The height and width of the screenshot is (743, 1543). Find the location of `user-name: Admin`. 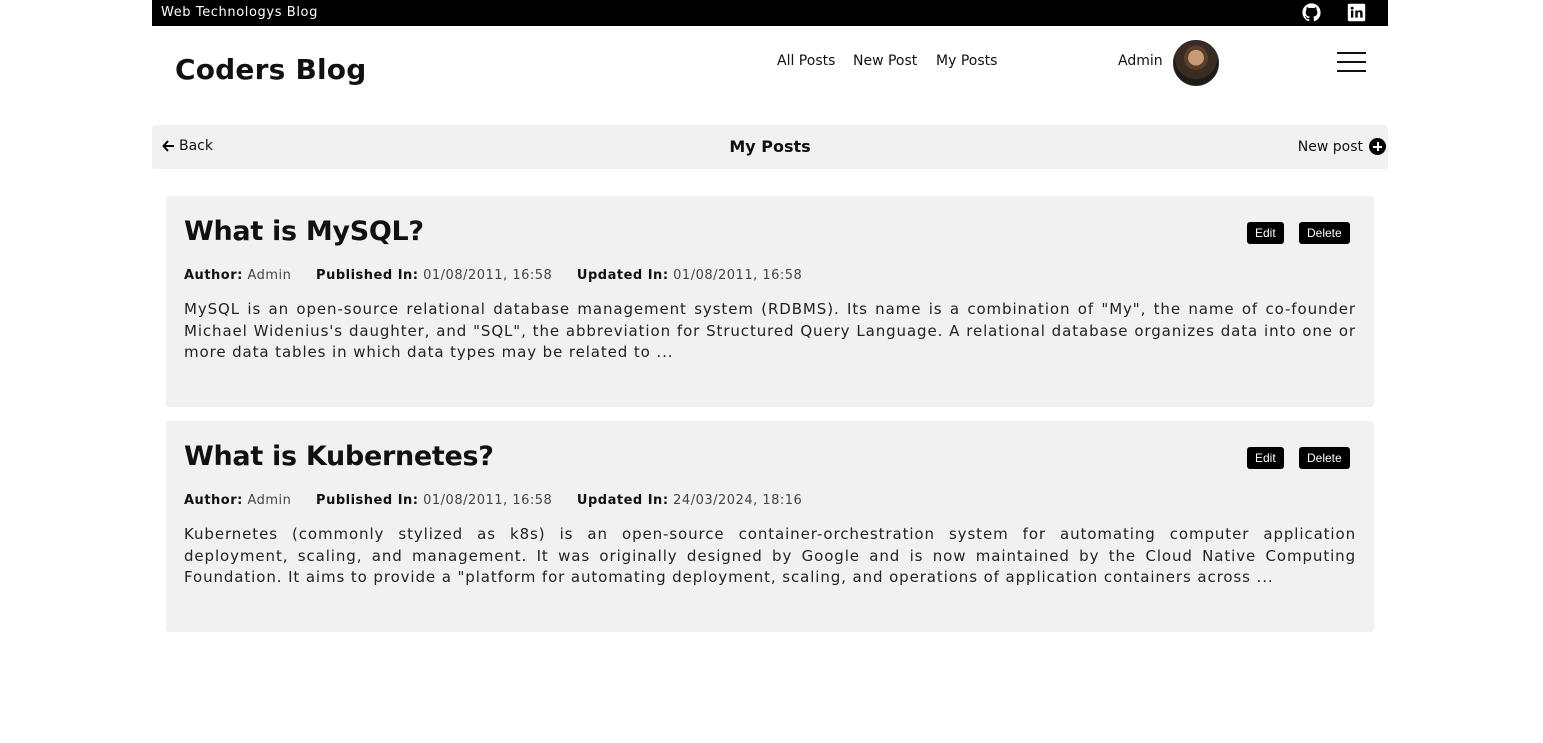

user-name: Admin is located at coordinates (1140, 61).